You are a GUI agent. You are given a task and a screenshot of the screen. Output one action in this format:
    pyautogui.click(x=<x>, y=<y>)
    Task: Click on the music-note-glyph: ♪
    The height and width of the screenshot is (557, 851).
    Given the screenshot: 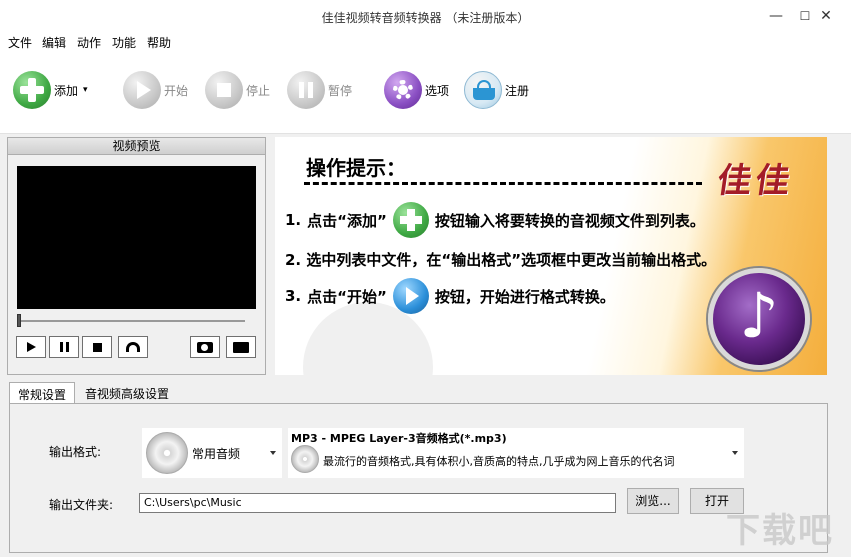 What is the action you would take?
    pyautogui.click(x=759, y=315)
    